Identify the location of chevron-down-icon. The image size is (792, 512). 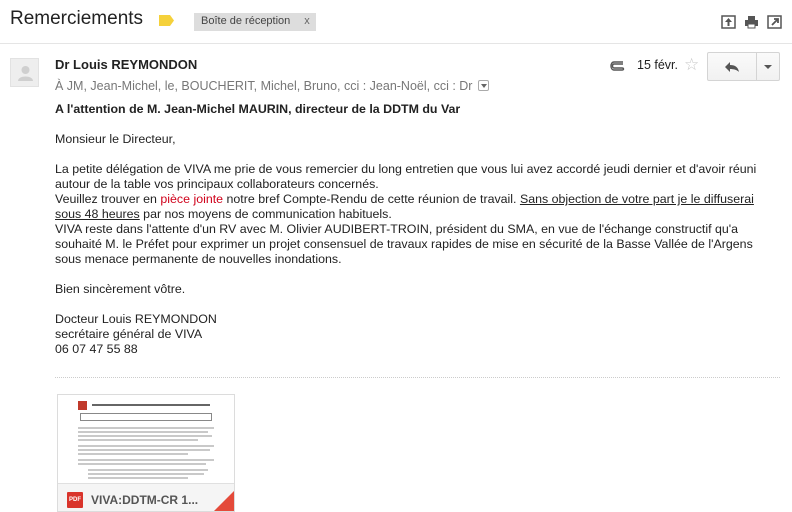
(768, 66).